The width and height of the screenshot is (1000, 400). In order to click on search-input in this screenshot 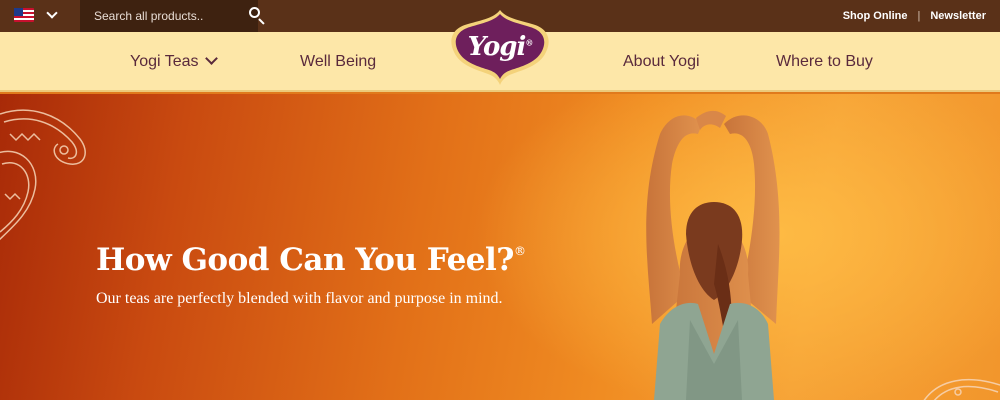, I will do `click(171, 16)`.